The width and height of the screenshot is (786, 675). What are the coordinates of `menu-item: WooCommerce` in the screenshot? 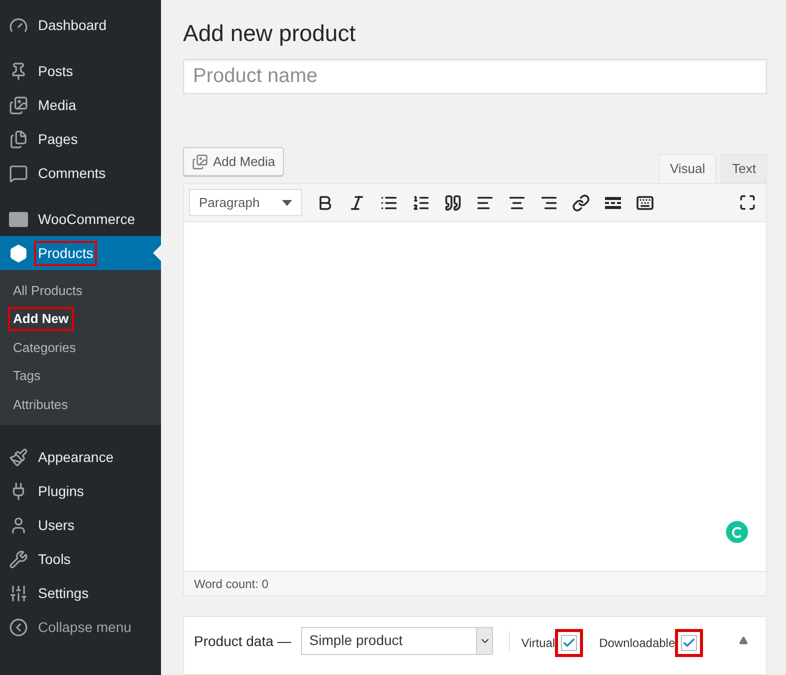 It's located at (80, 219).